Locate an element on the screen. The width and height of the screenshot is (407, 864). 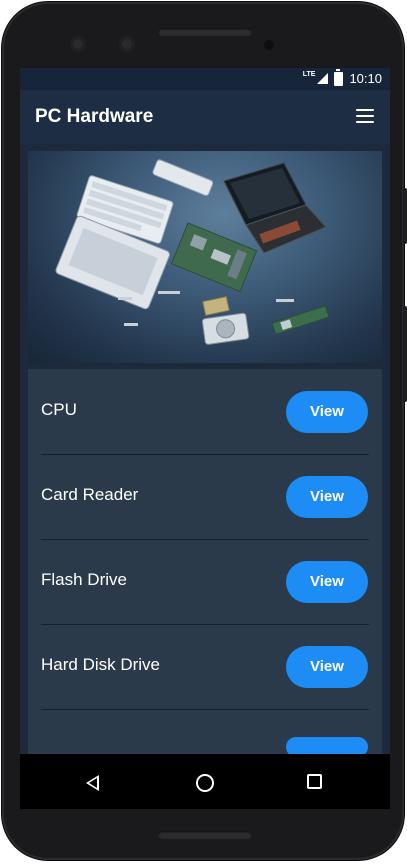
page-title: PC Hardware is located at coordinates (94, 116).